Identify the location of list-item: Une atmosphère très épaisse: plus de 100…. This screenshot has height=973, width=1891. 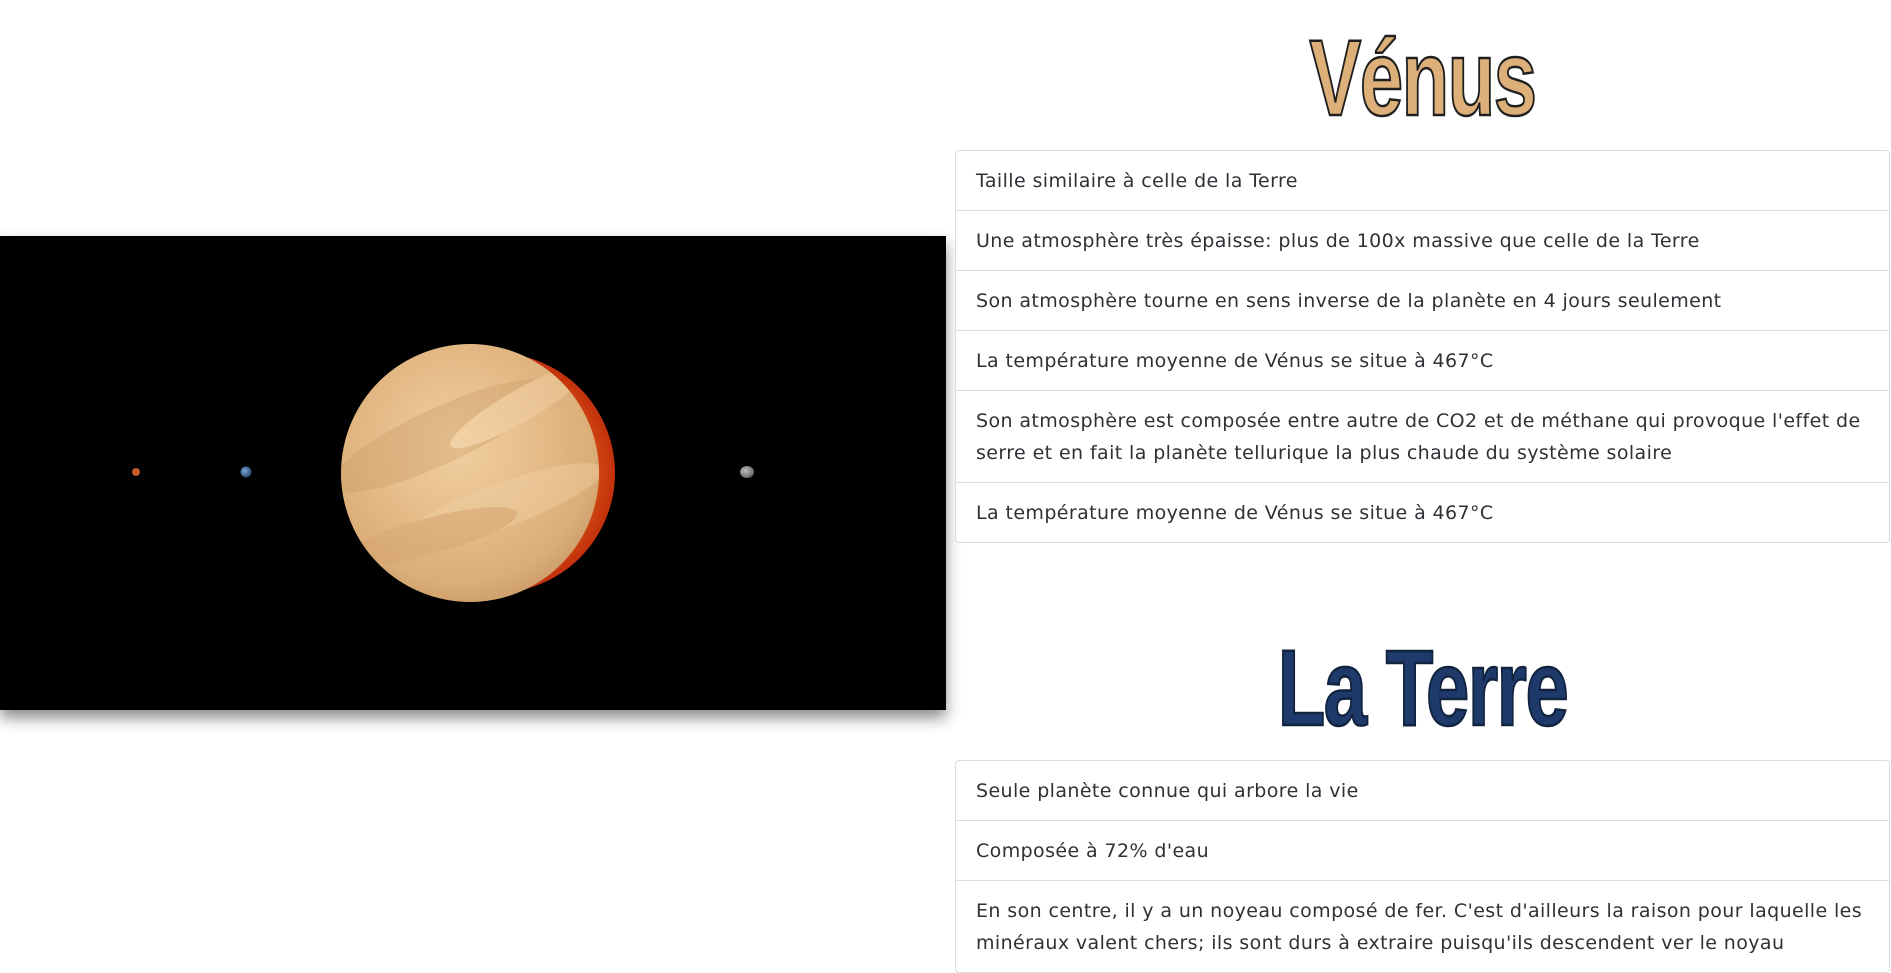
(1422, 240).